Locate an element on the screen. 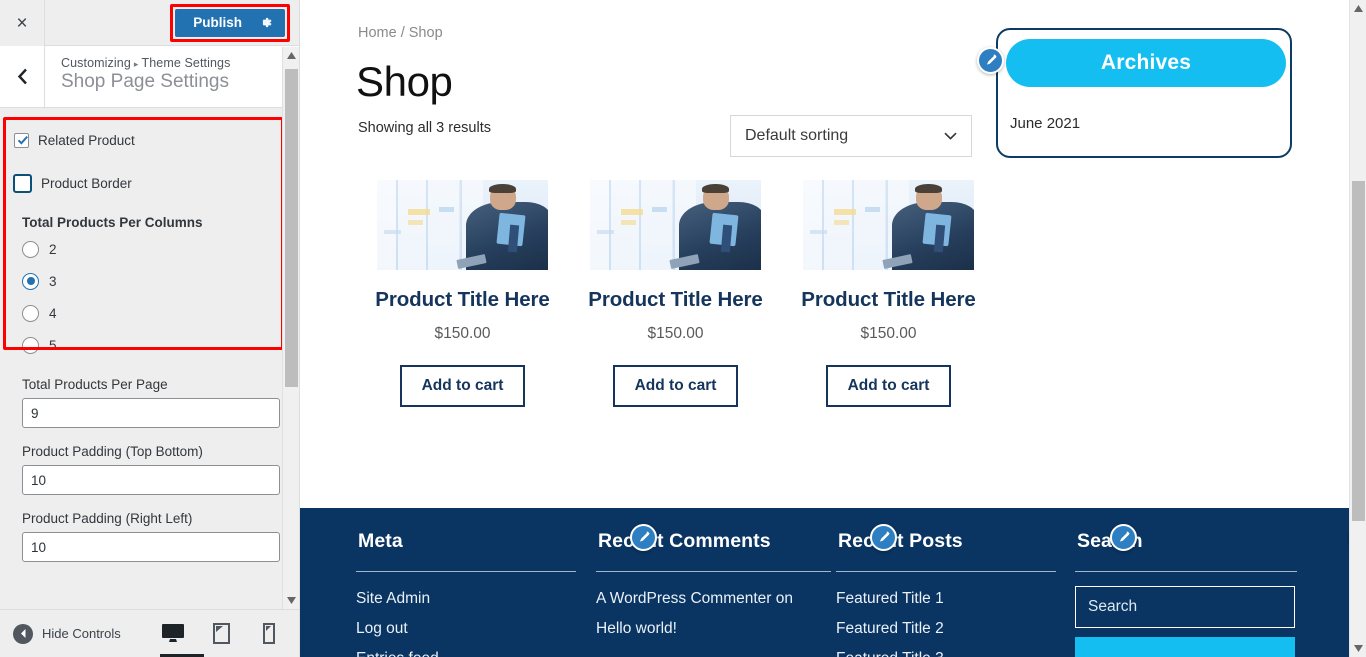 This screenshot has width=1366, height=657. sidebar-scrollbar-thumb is located at coordinates (291, 228).